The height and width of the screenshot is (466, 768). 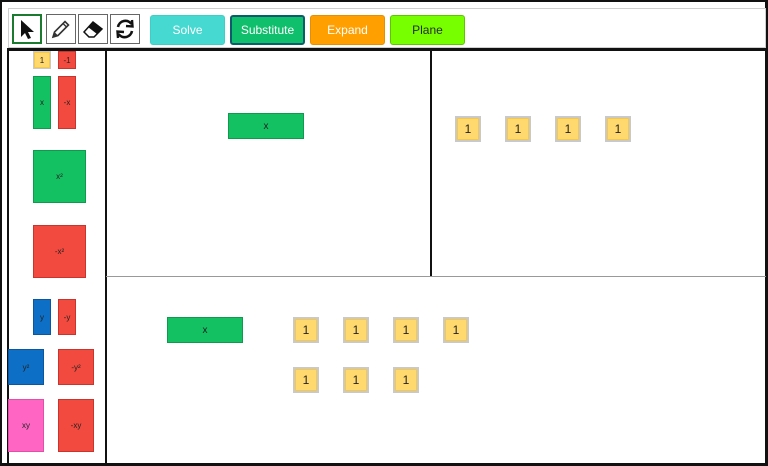 I want to click on workspace-top-border, so click(x=387, y=49).